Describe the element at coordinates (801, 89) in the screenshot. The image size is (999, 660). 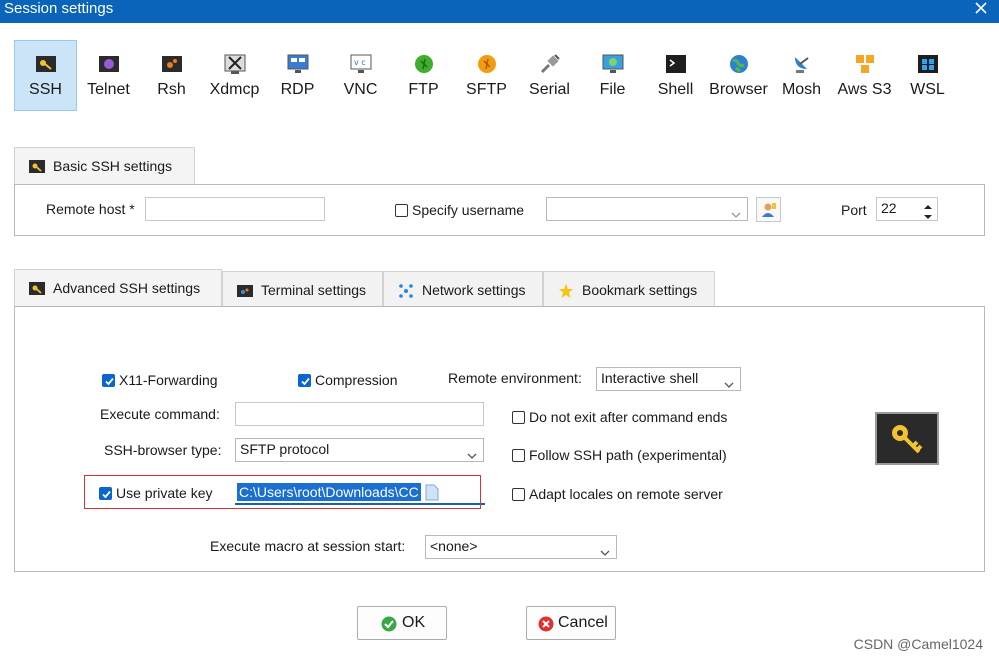
I see `protocol-label: Mosh` at that location.